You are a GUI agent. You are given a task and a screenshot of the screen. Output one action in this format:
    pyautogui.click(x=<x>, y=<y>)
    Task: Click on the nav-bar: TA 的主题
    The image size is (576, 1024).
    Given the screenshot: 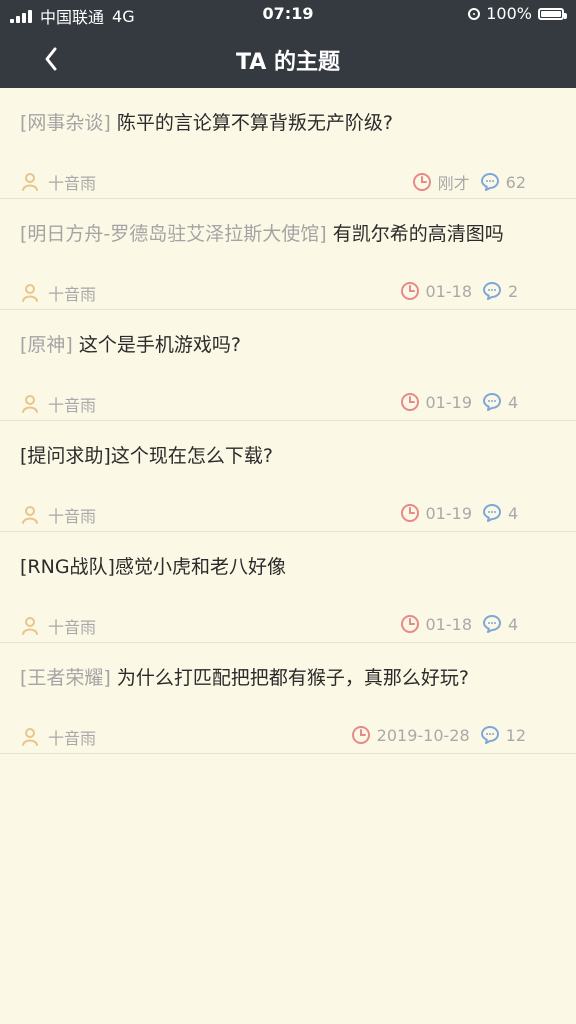 What is the action you would take?
    pyautogui.click(x=288, y=59)
    